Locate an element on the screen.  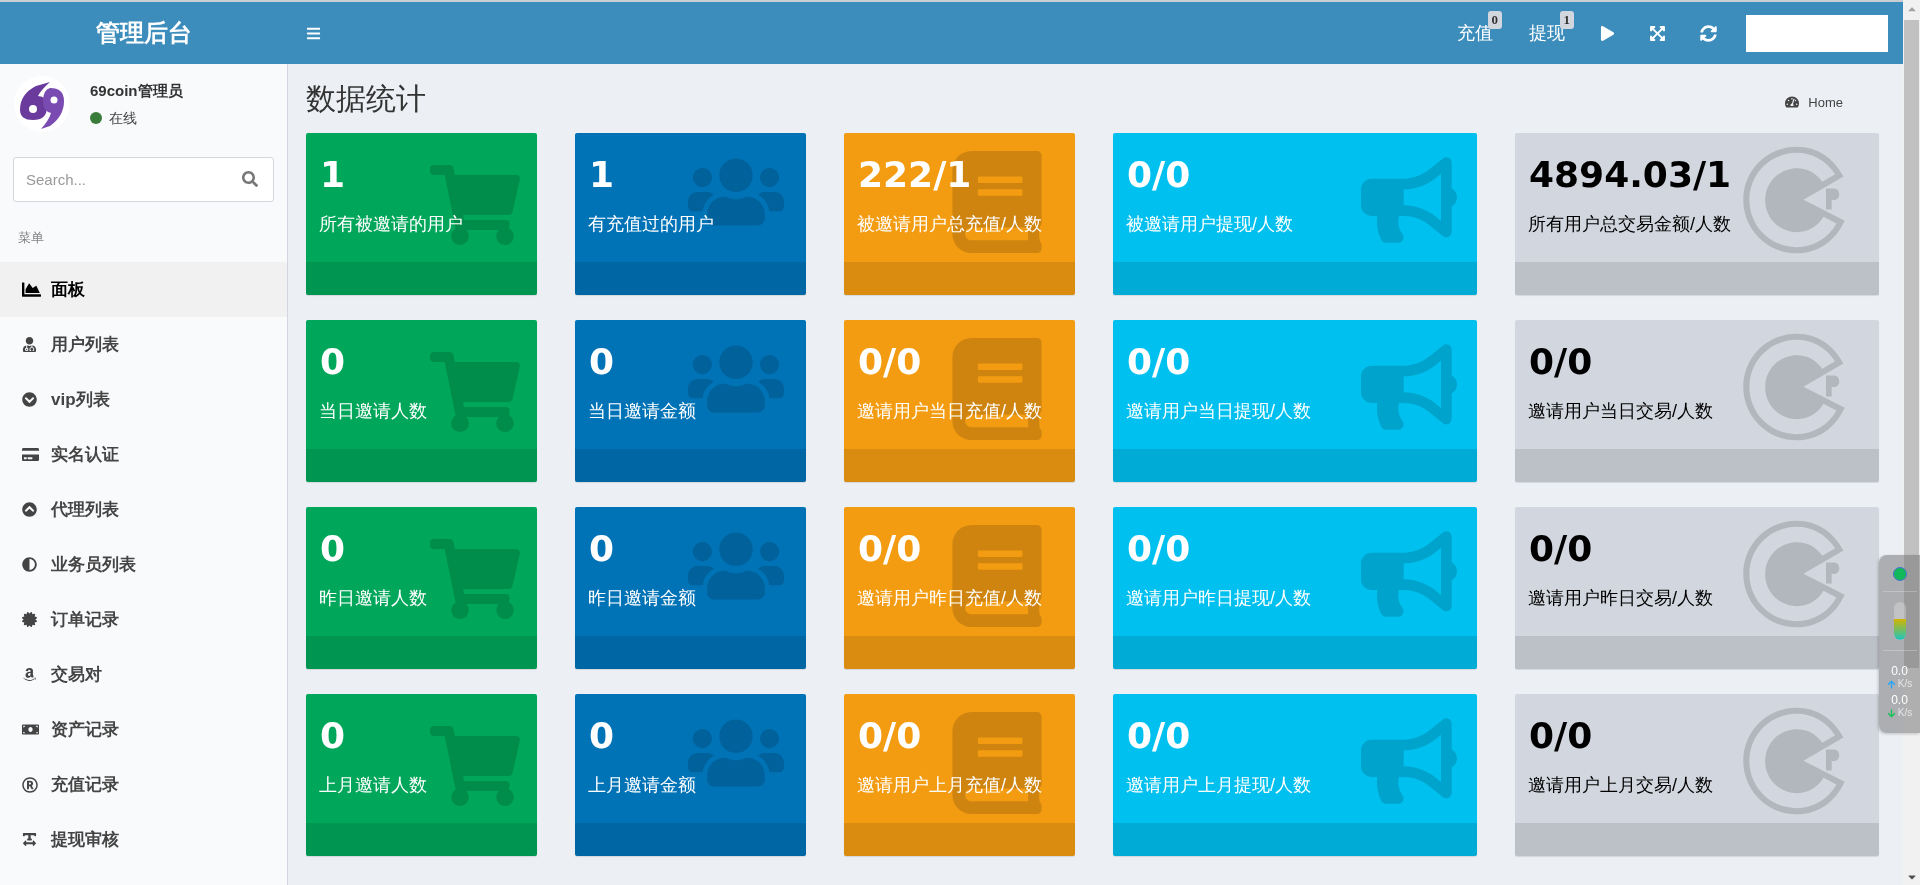
sidebar-item: 用户列表 is located at coordinates (143, 344).